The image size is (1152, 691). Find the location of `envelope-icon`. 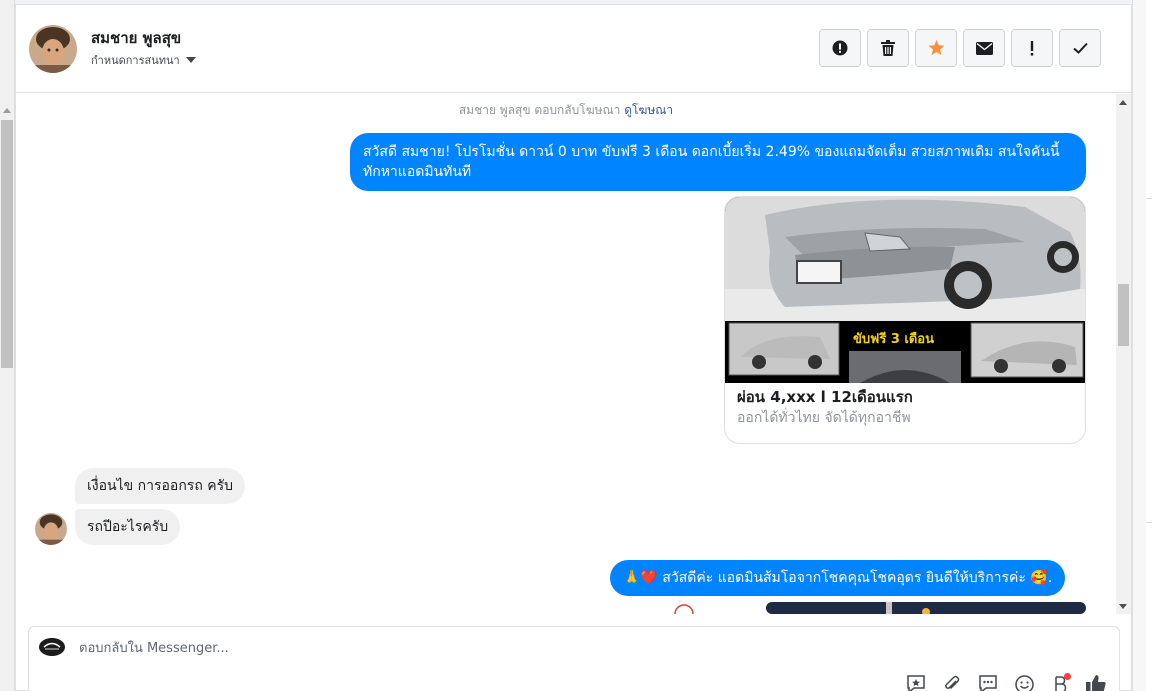

envelope-icon is located at coordinates (984, 48).